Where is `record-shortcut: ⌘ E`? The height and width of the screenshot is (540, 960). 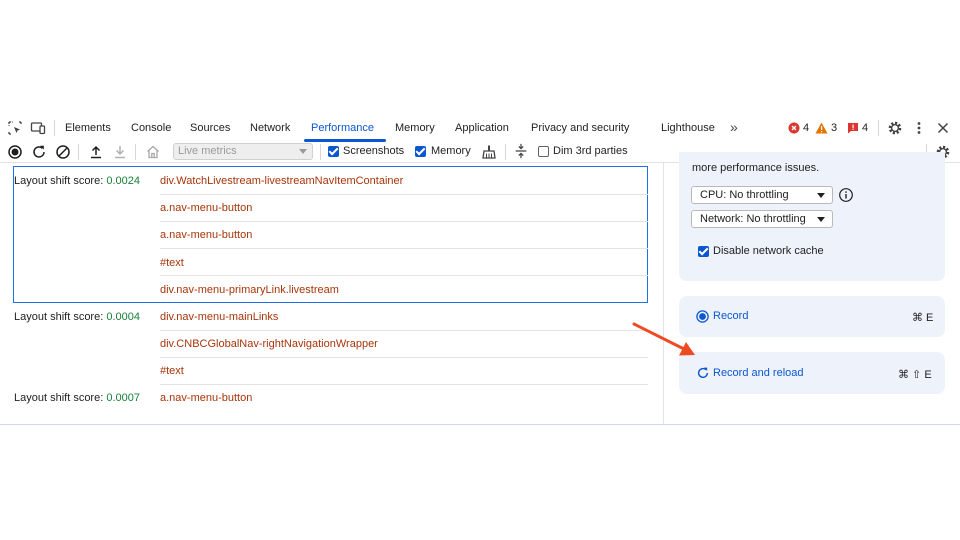
record-shortcut: ⌘ E is located at coordinates (923, 318).